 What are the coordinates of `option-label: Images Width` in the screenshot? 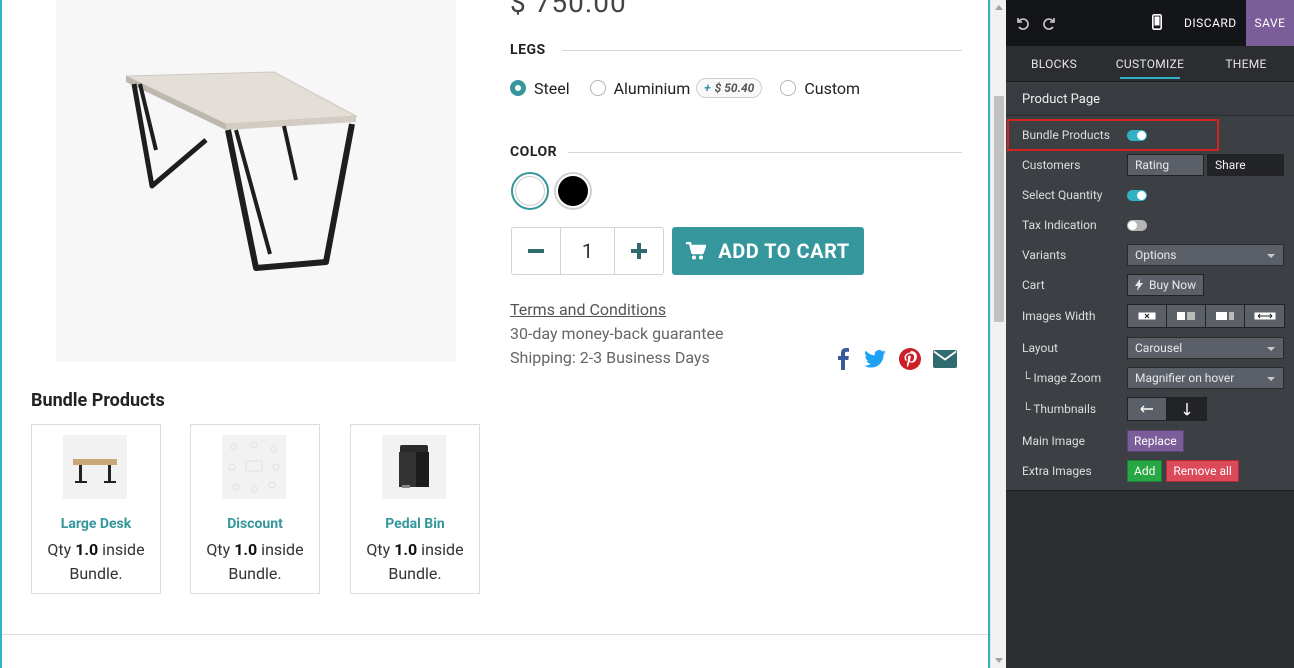 It's located at (1059, 316).